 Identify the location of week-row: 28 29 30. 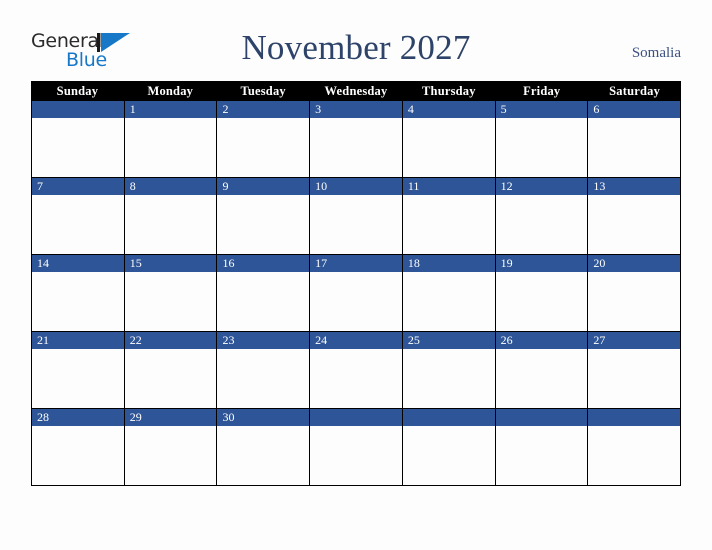
(356, 447).